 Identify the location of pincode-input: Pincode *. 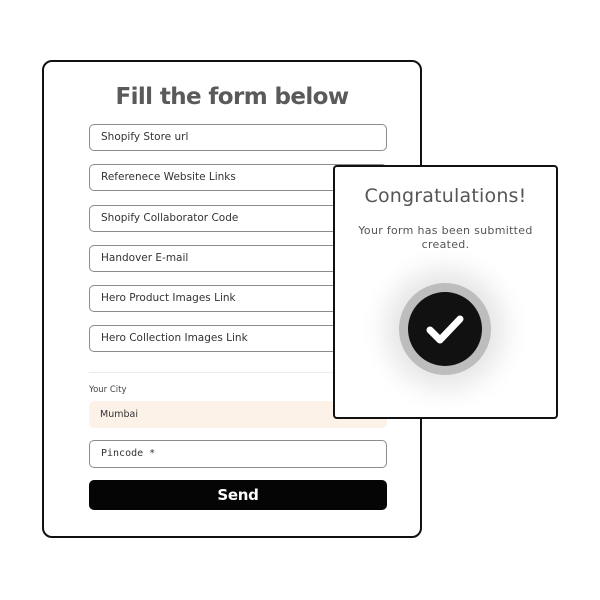
(238, 454).